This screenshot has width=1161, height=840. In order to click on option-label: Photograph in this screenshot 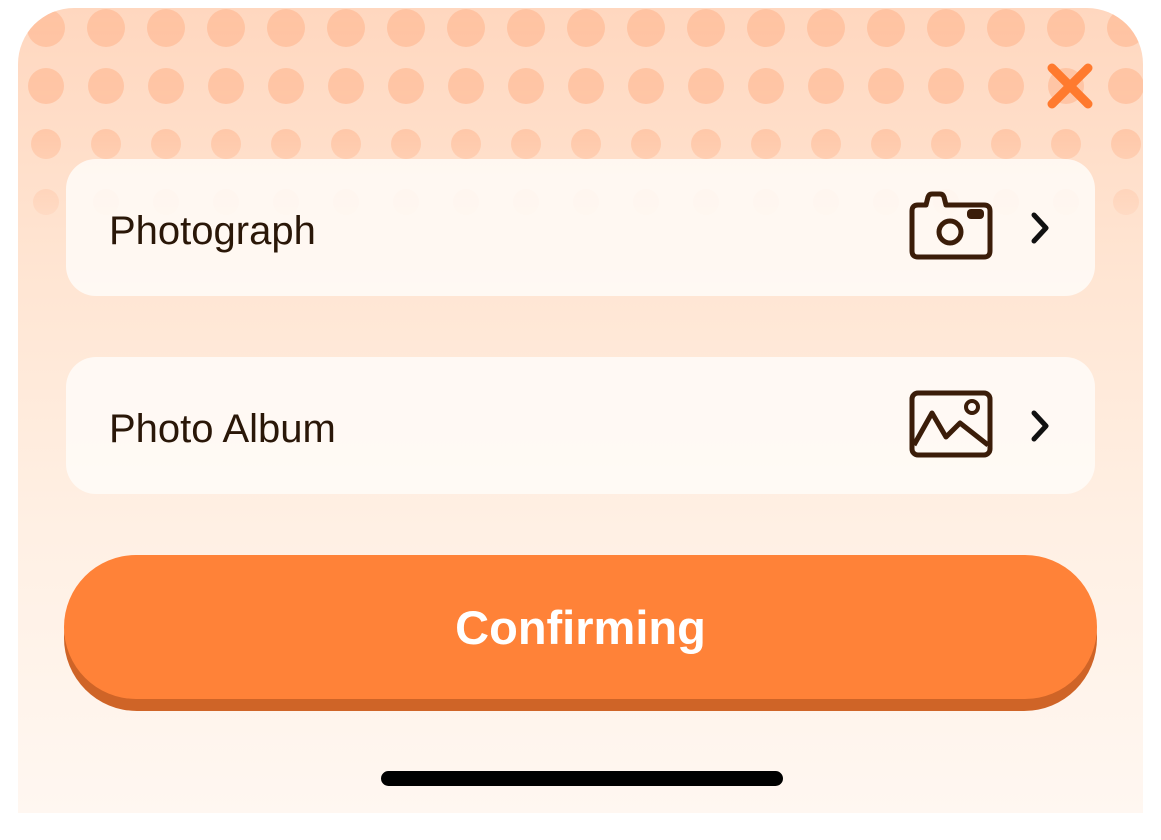, I will do `click(212, 231)`.